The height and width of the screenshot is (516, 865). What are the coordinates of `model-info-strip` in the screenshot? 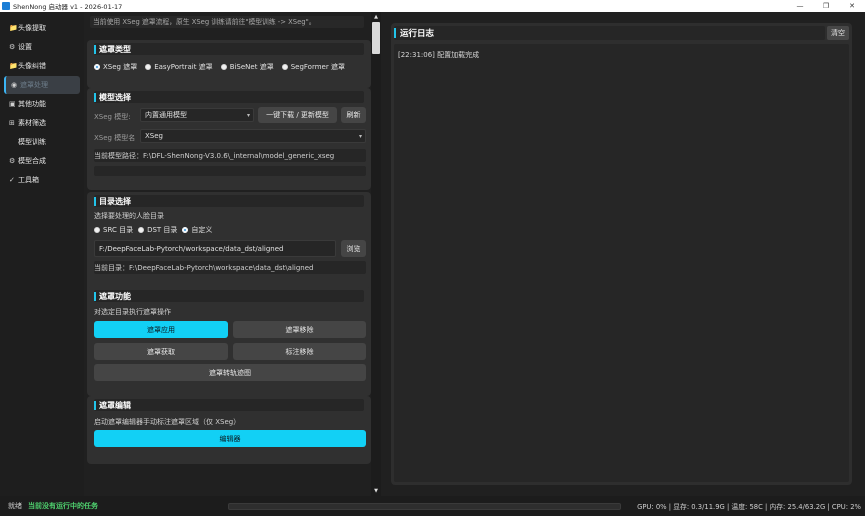 It's located at (230, 171).